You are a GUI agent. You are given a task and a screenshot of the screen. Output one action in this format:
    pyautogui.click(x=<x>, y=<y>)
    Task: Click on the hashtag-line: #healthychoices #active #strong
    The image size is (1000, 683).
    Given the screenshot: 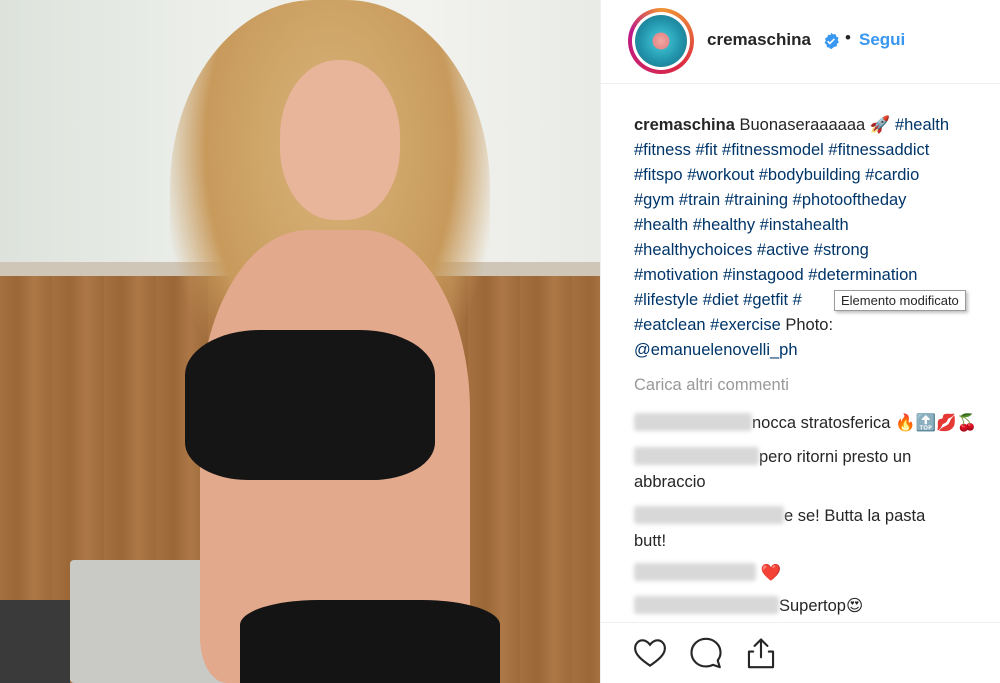 What is the action you would take?
    pyautogui.click(x=751, y=250)
    